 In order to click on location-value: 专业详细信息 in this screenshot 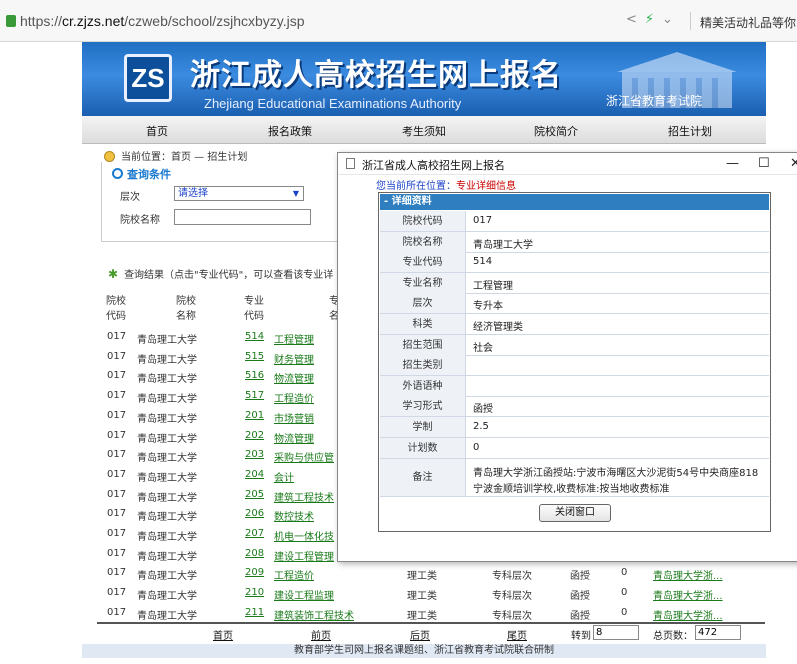, I will do `click(486, 186)`.